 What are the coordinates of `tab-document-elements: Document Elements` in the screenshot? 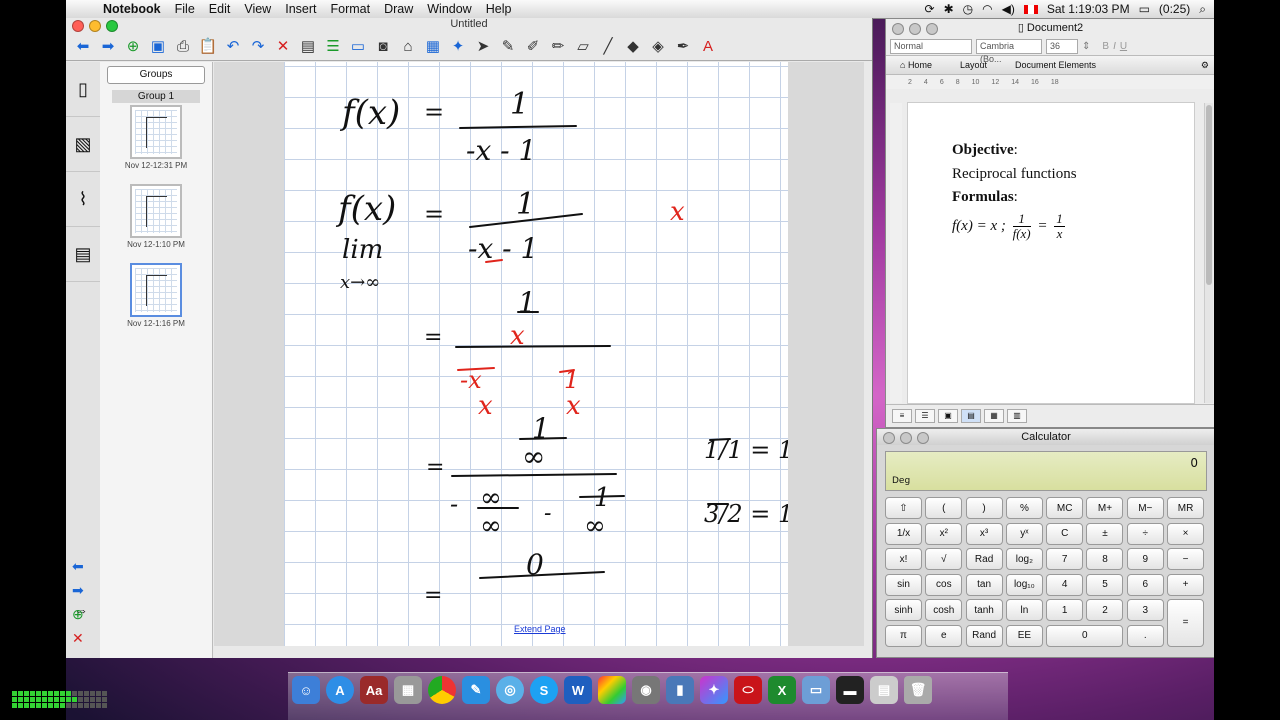 It's located at (1055, 65).